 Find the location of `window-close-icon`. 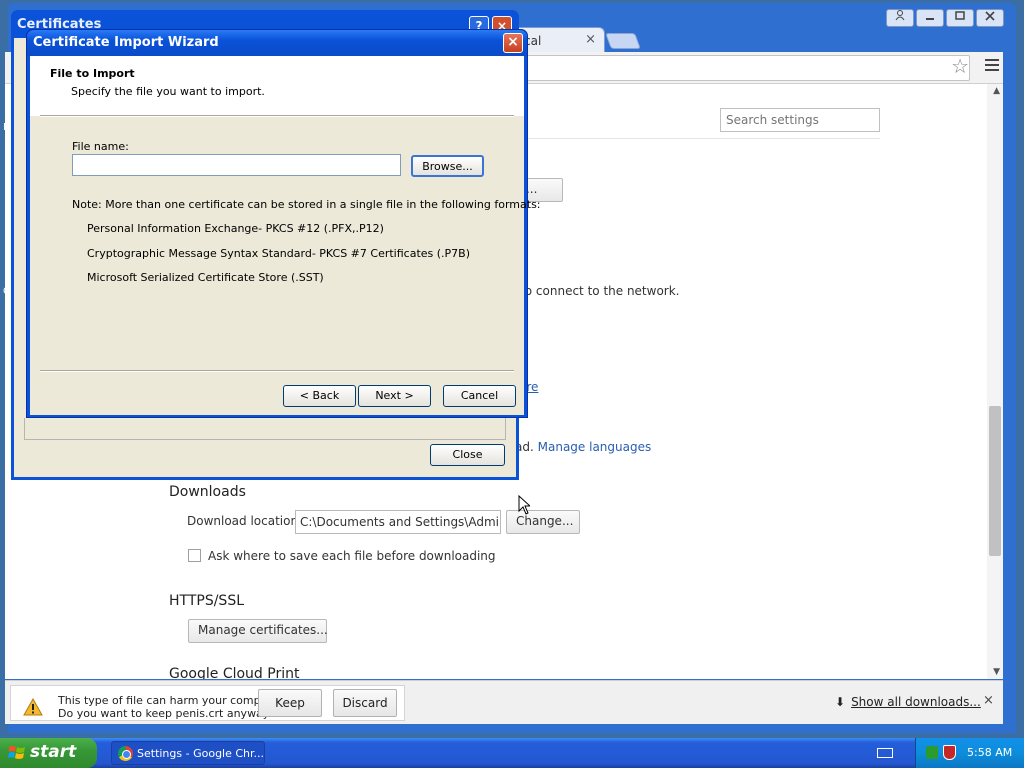

window-close-icon is located at coordinates (990, 18).